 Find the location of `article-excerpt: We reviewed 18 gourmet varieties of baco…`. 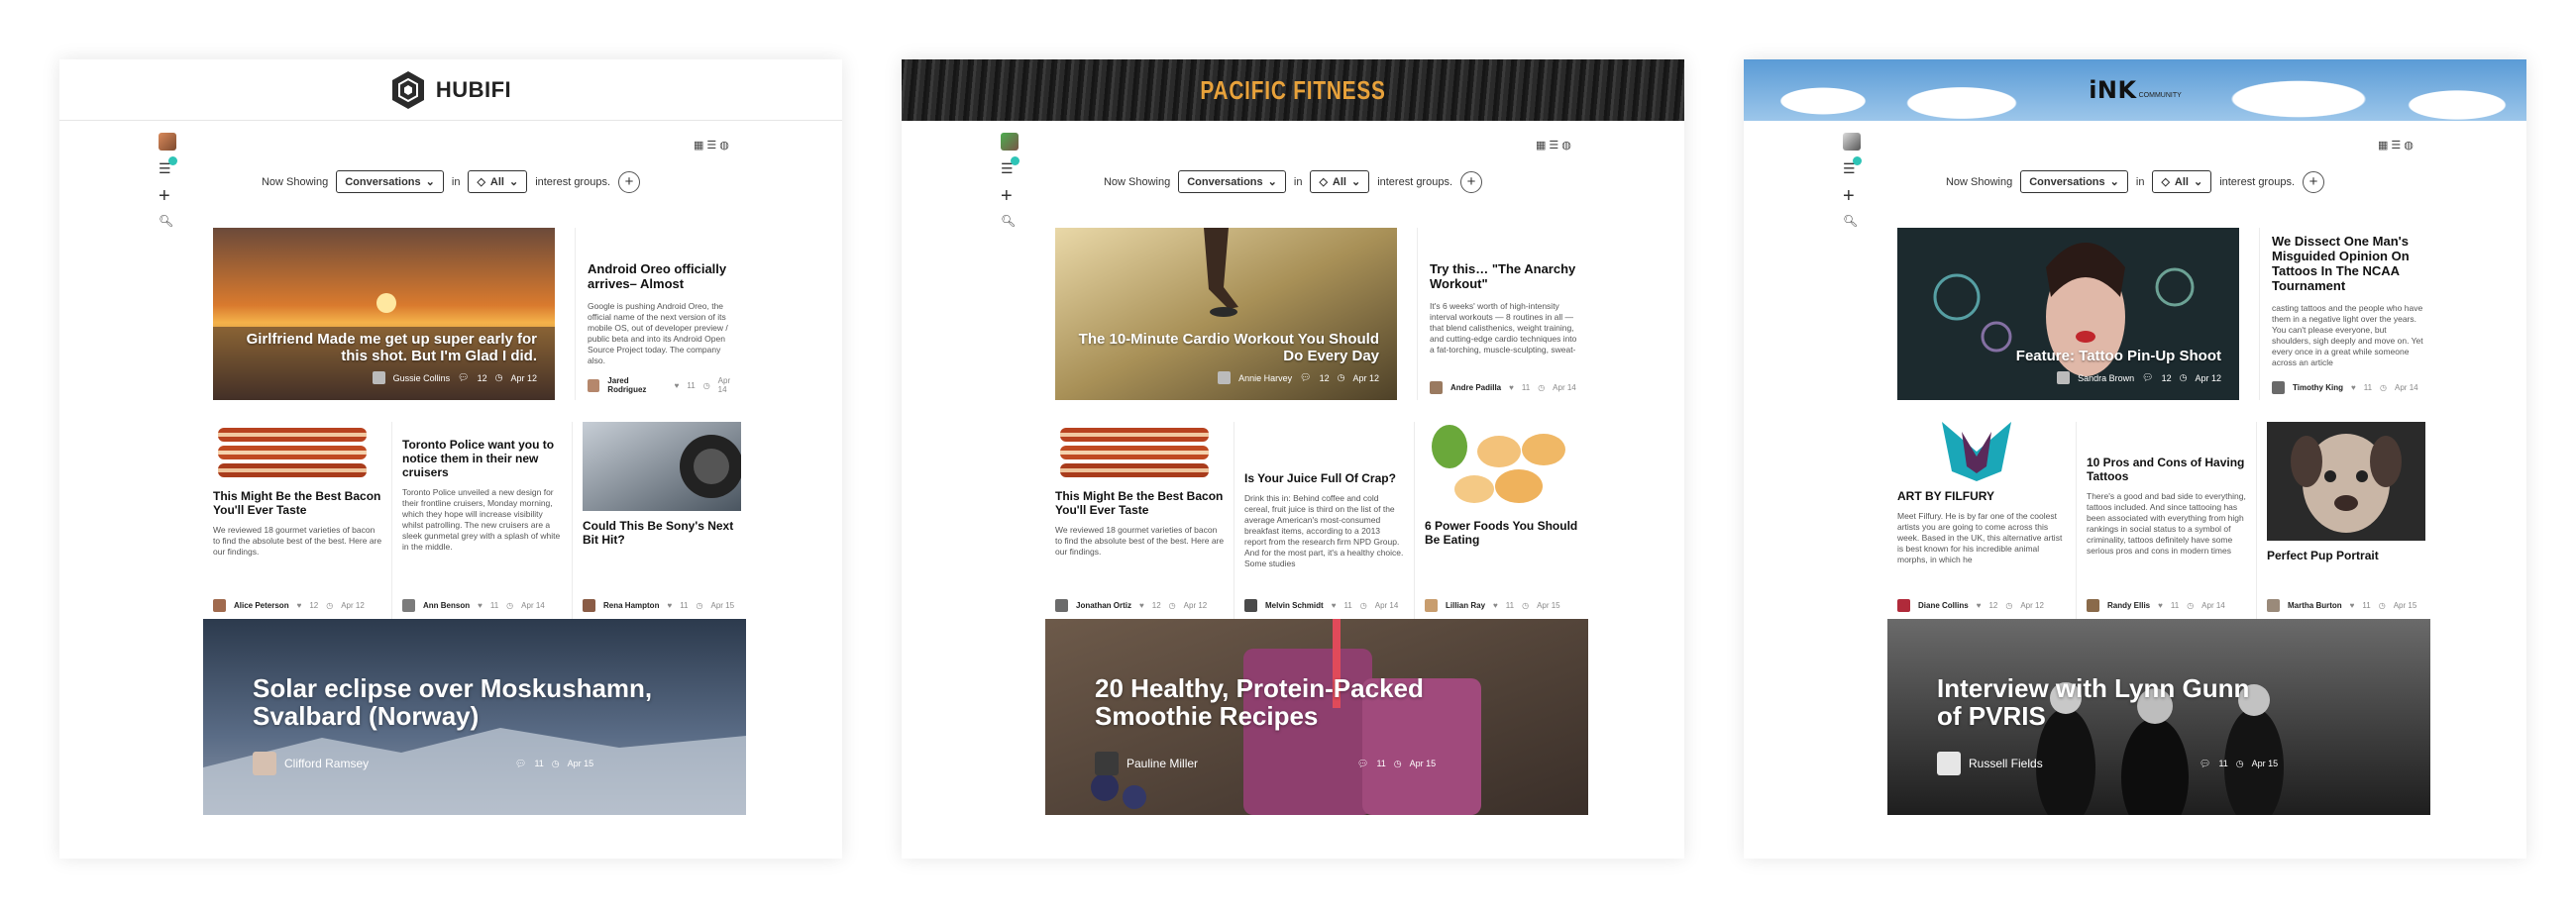

article-excerpt: We reviewed 18 gourmet varieties of baco… is located at coordinates (1140, 541).